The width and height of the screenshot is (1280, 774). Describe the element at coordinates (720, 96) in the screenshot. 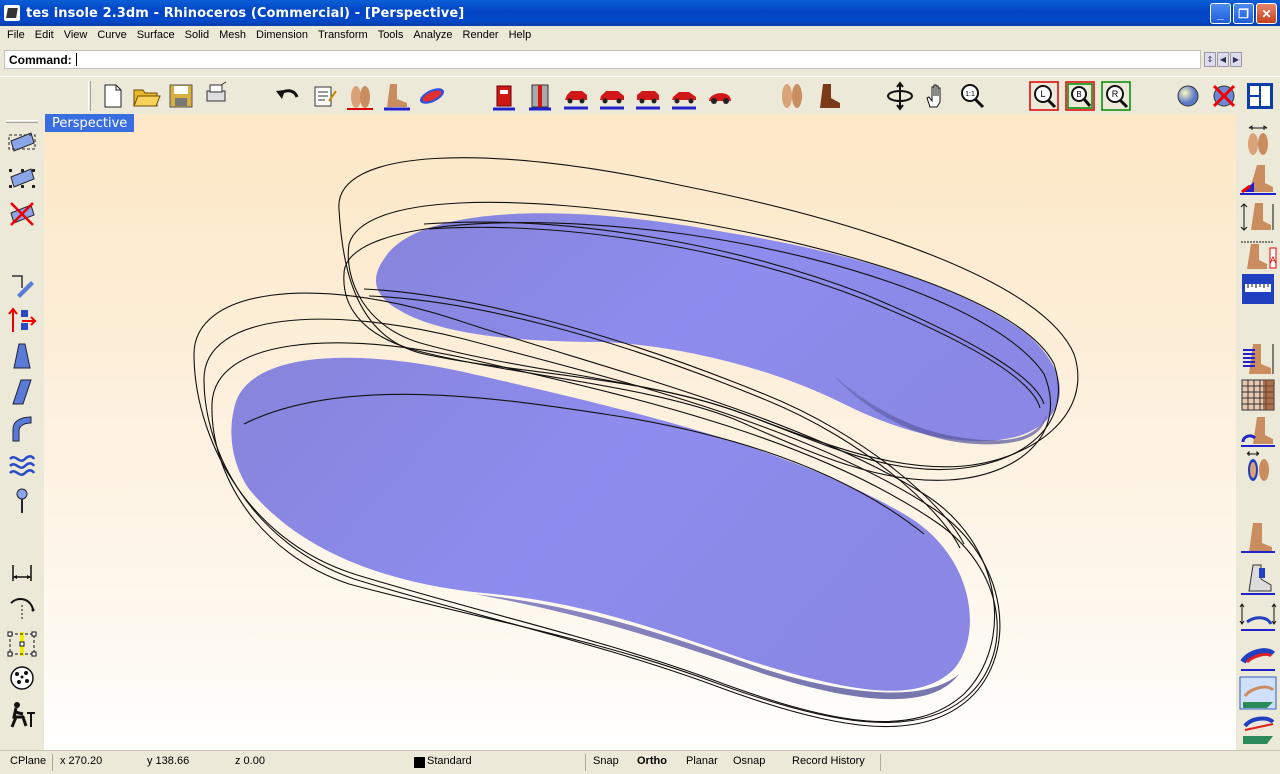

I see `beetle-car-icon` at that location.